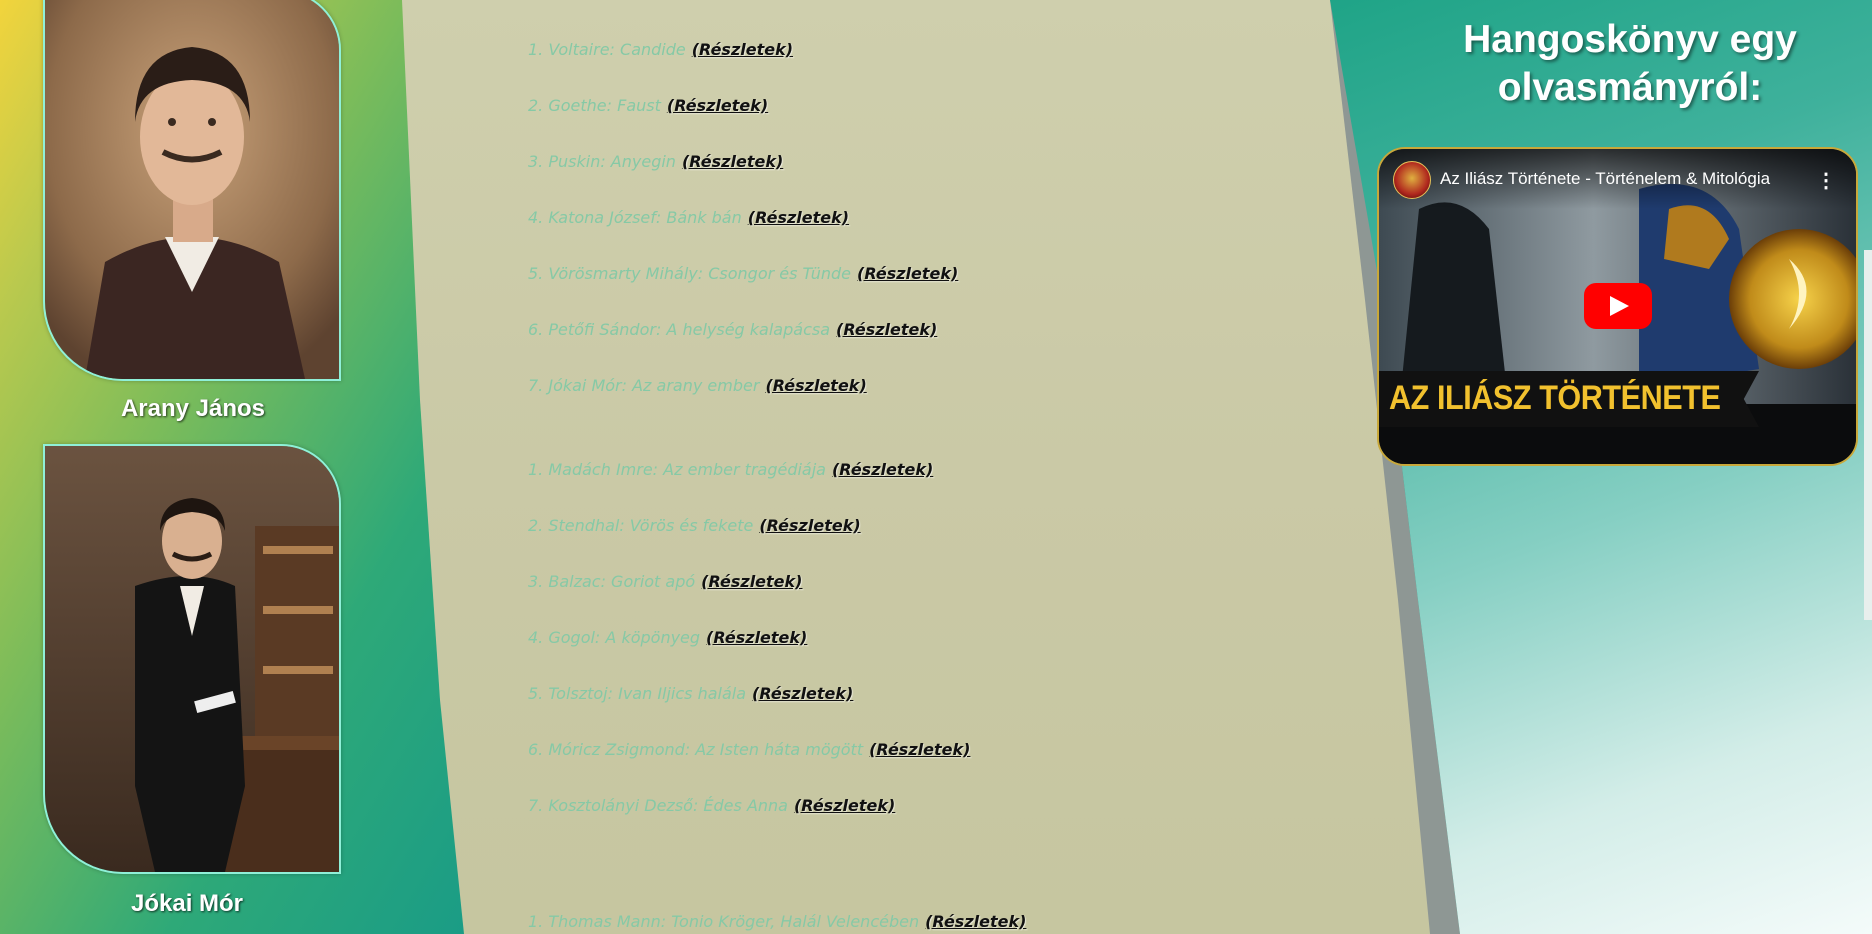 Image resolution: width=1872 pixels, height=934 pixels. What do you see at coordinates (637, 693) in the screenshot?
I see `book-title: 5. Tolsztoj: Ivan Iljics halála` at bounding box center [637, 693].